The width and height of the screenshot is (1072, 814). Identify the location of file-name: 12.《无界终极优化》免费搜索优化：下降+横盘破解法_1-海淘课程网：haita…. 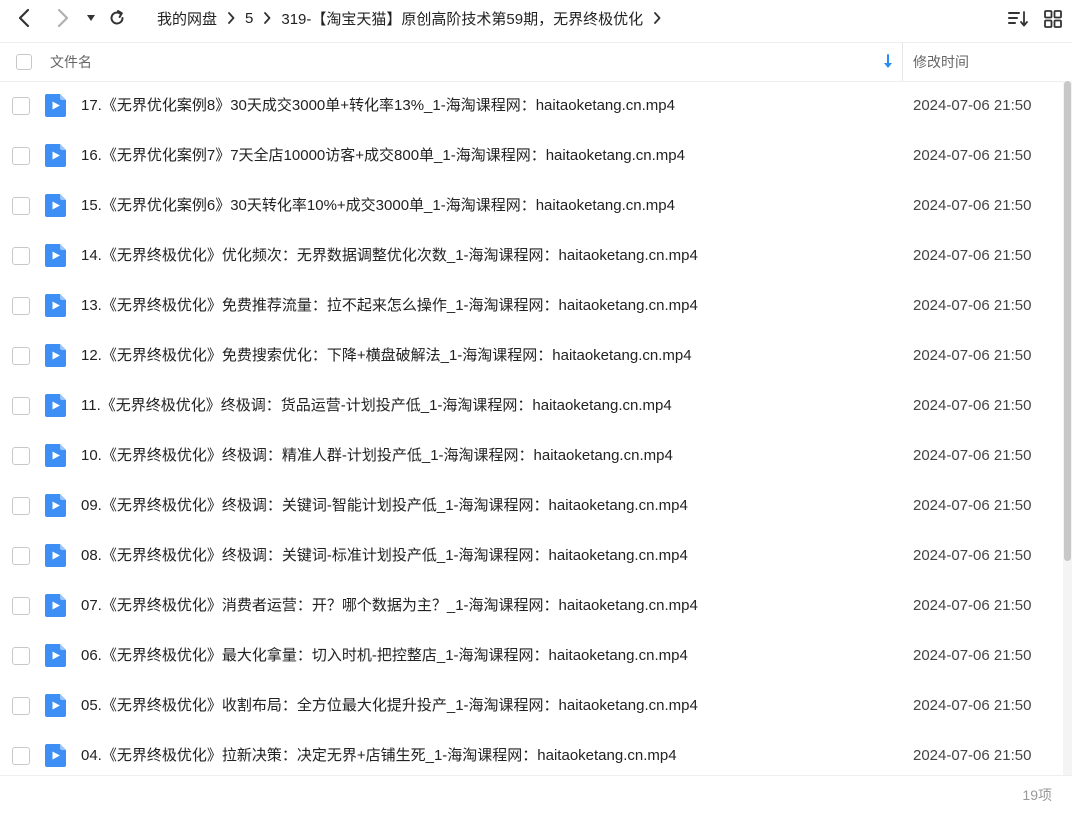
(386, 356).